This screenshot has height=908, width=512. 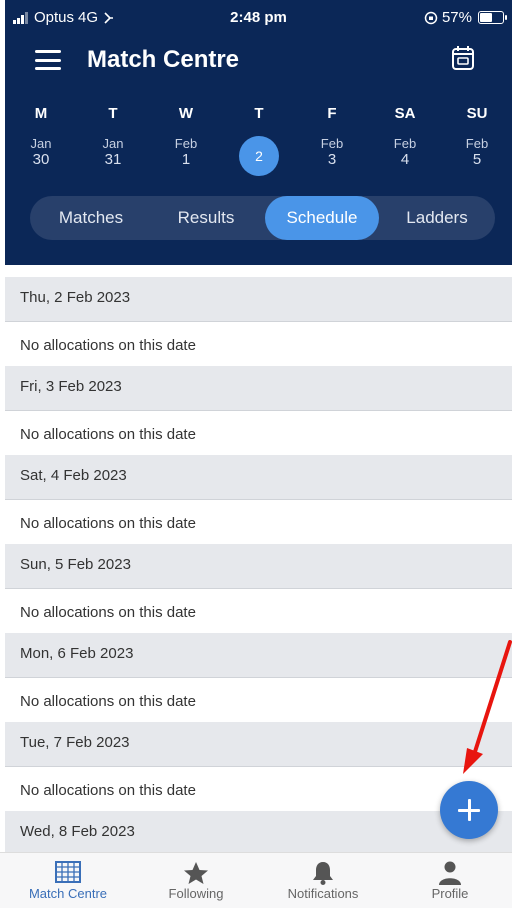 I want to click on date-header: Wed, 8 Feb 2023, so click(x=258, y=833).